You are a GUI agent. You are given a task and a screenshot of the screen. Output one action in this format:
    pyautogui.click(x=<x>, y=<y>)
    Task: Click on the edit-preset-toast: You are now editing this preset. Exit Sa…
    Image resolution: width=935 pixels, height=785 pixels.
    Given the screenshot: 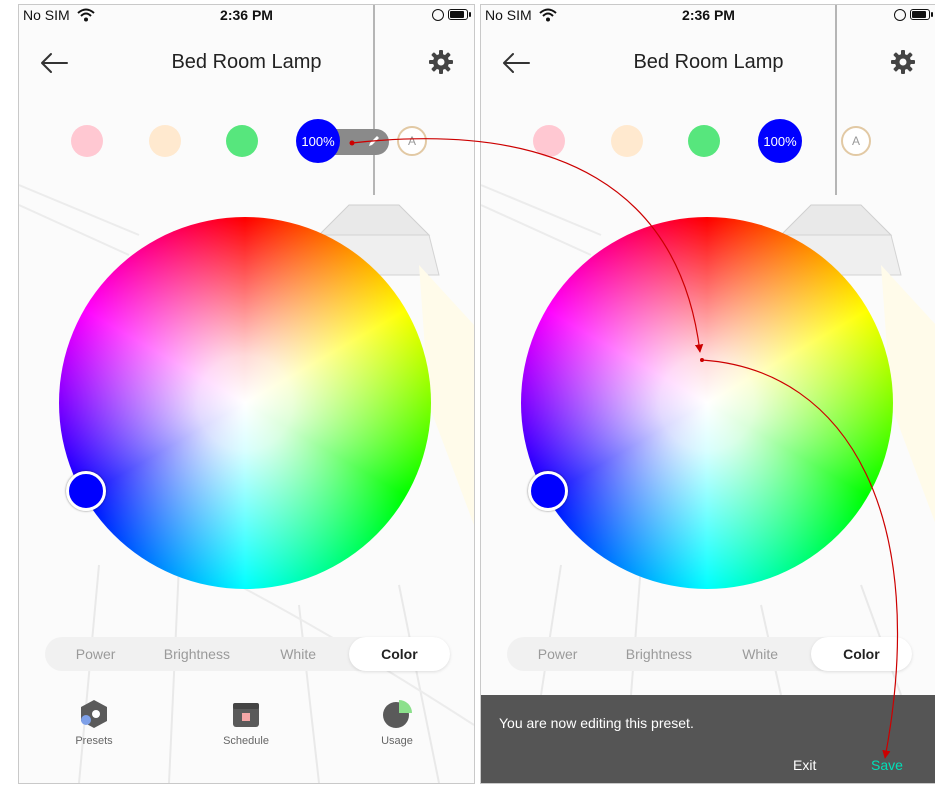 What is the action you would take?
    pyautogui.click(x=708, y=739)
    